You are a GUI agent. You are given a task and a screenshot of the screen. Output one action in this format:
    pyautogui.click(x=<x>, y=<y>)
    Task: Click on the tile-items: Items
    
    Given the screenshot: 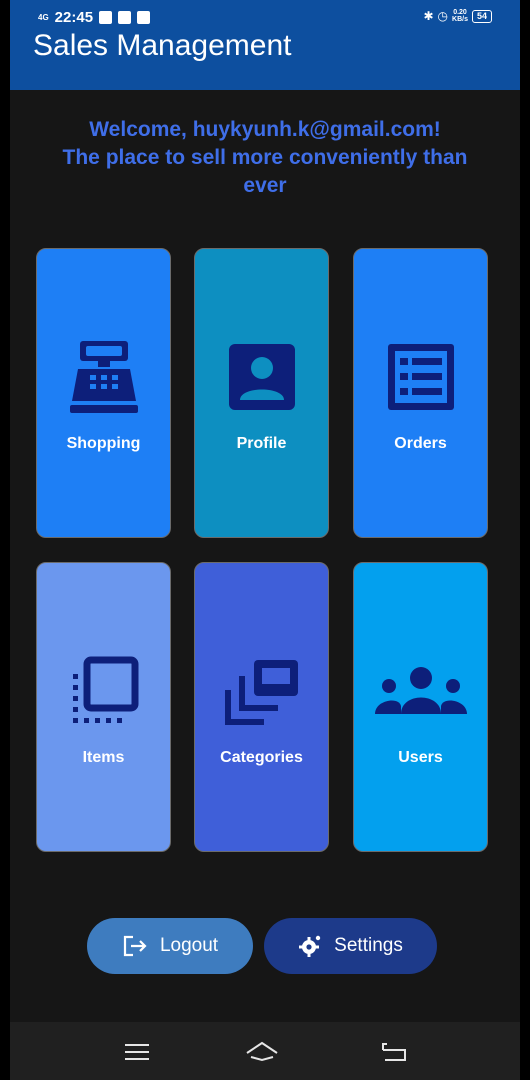 What is the action you would take?
    pyautogui.click(x=103, y=707)
    